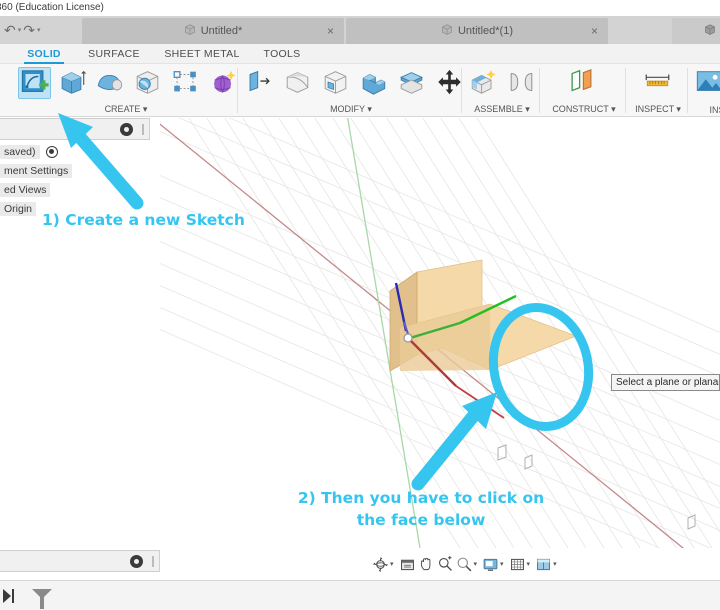  Describe the element at coordinates (143, 220) in the screenshot. I see `annotation-step-1: 1) Create a new Sketch` at that location.